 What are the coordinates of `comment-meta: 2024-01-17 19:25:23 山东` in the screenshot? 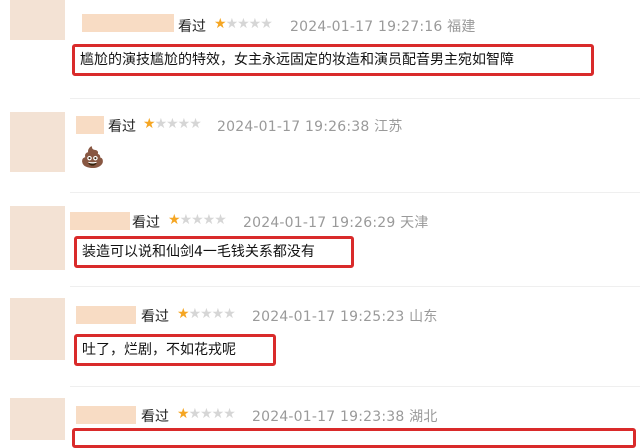 It's located at (345, 317).